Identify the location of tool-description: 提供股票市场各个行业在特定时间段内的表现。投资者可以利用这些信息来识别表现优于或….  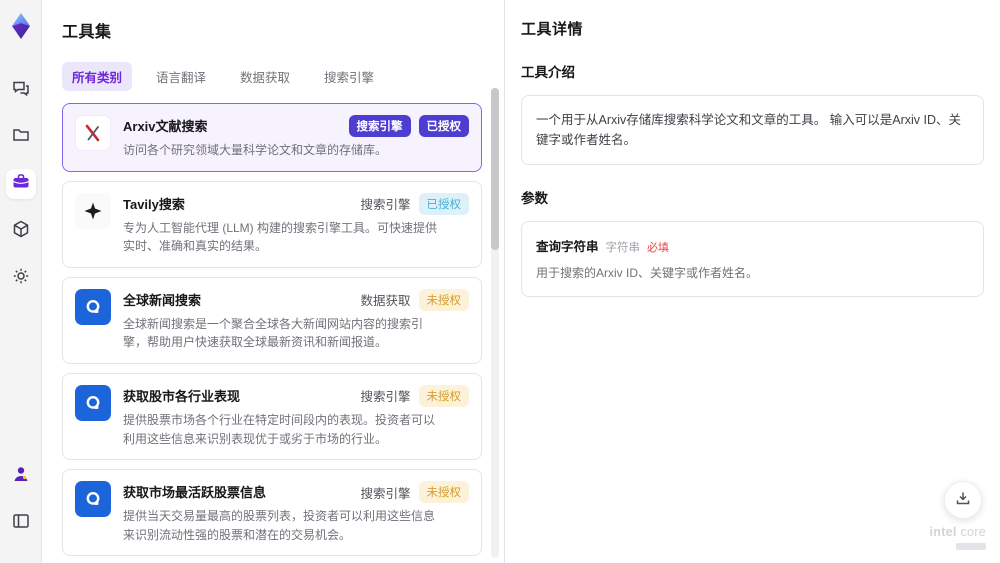
(279, 429).